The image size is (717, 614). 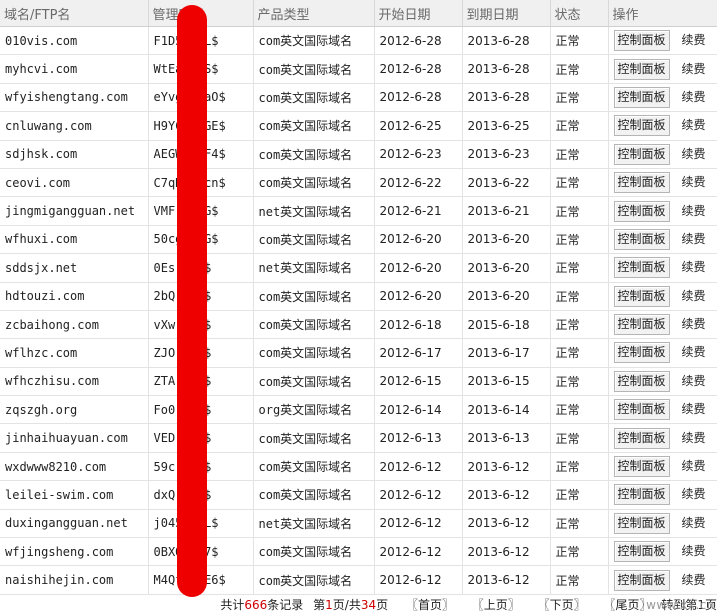 What do you see at coordinates (74, 154) in the screenshot?
I see `domain-cell: sdjhsk.com` at bounding box center [74, 154].